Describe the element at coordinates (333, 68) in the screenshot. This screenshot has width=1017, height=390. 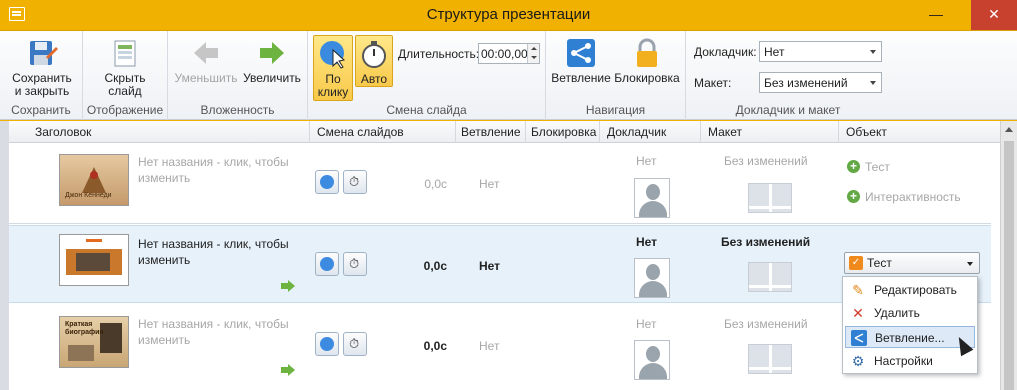
I see `on-click-button: По клику` at that location.